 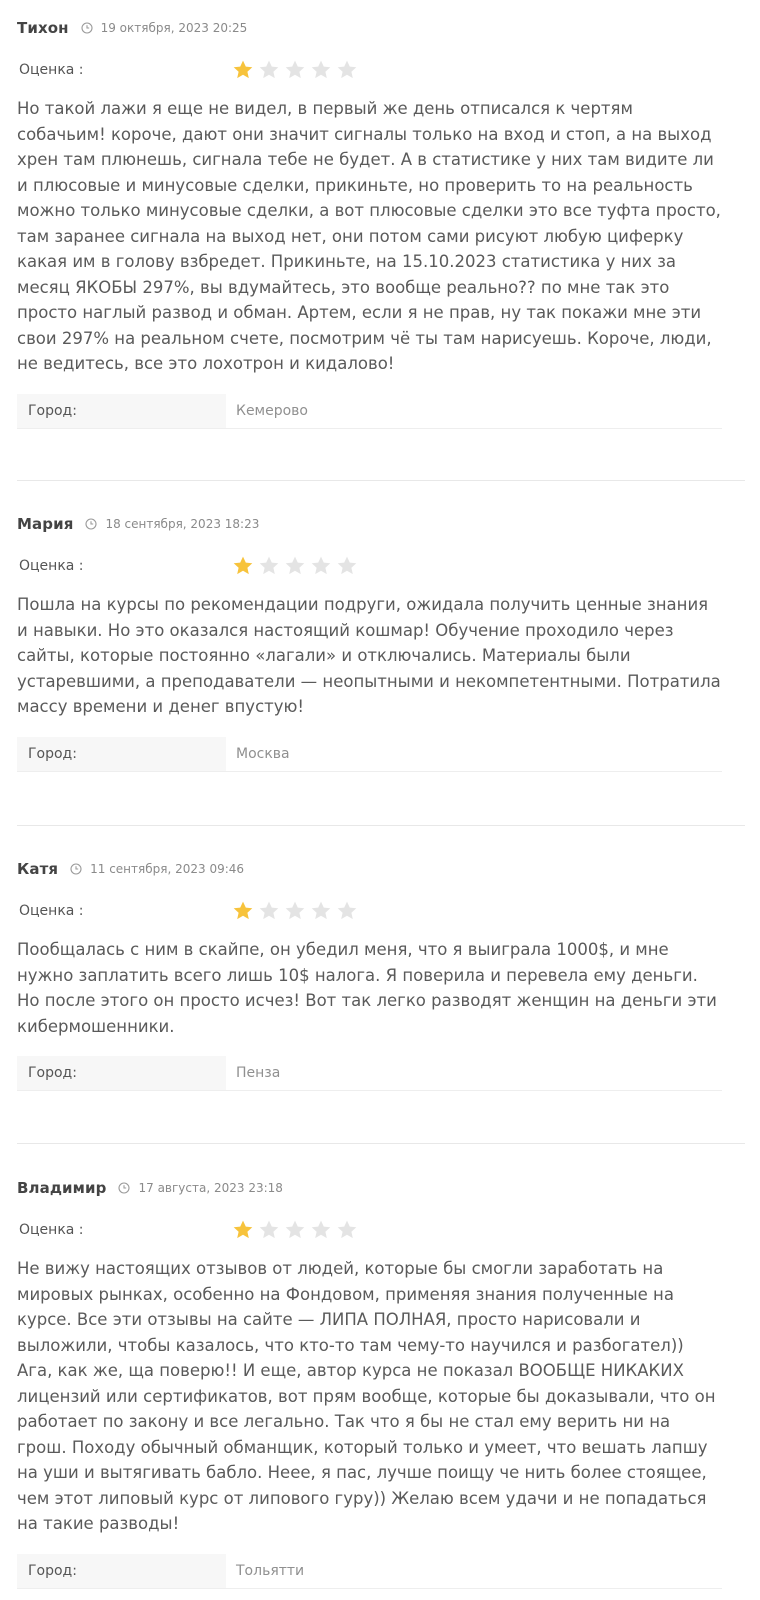 I want to click on city-value: Кемерово, so click(x=272, y=410).